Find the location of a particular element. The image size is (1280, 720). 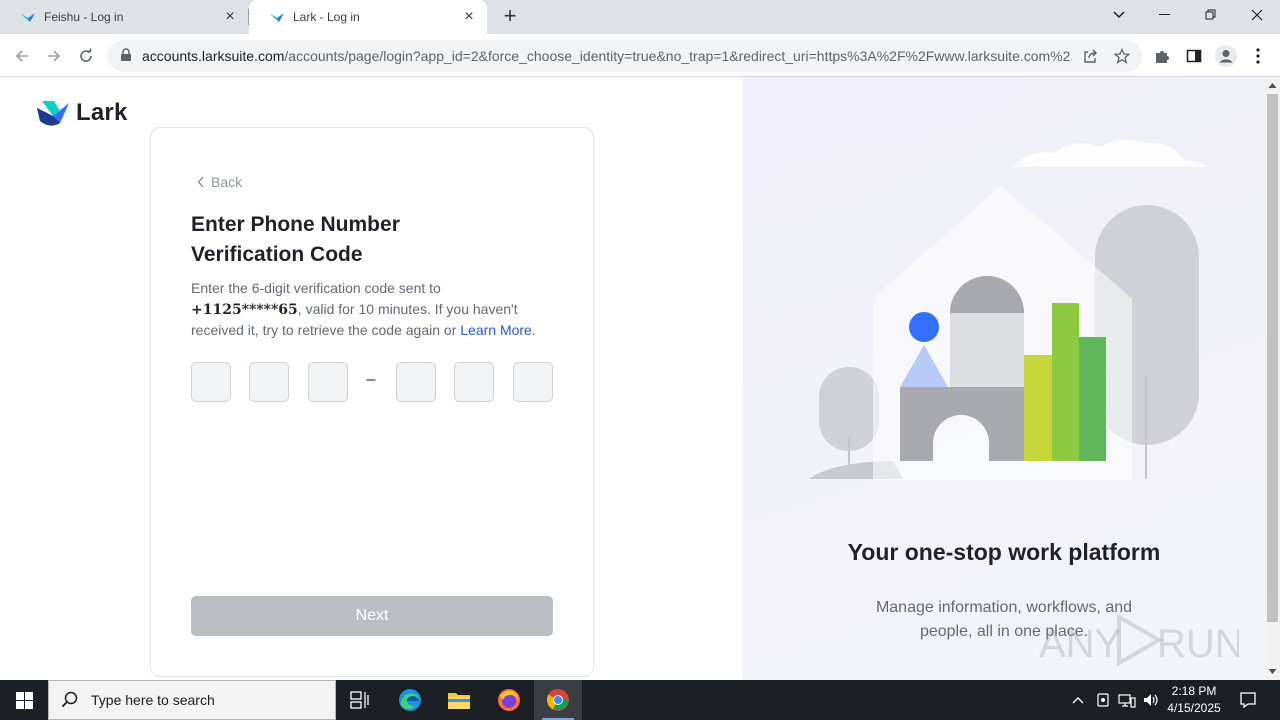

clock-time: 2:18 PM is located at coordinates (1194, 691).